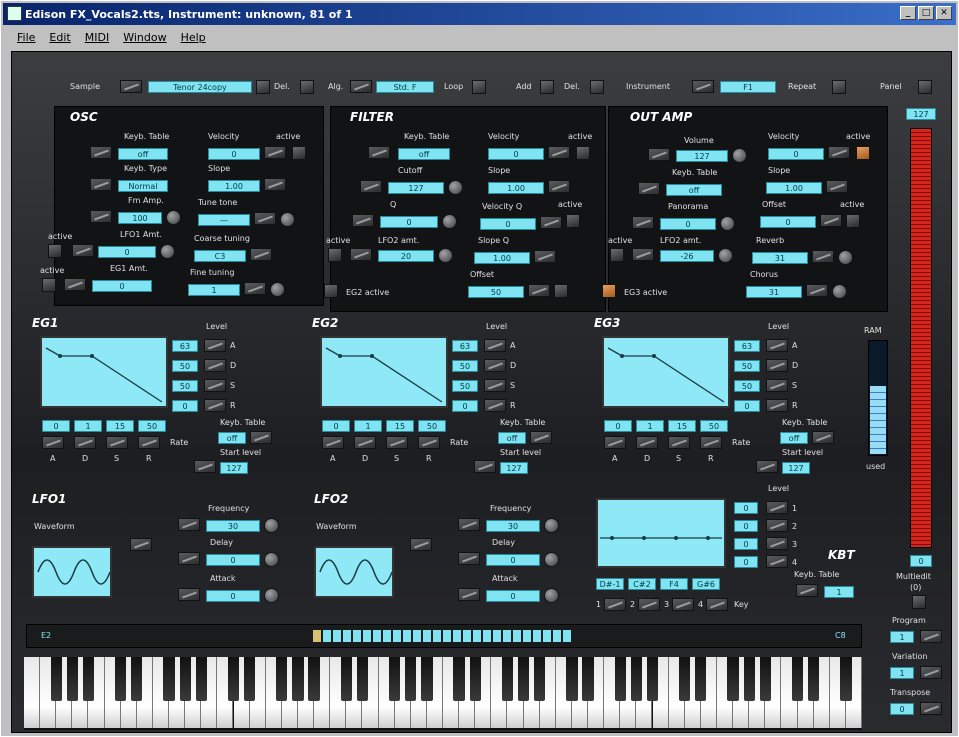  I want to click on filter-cutoff-switch, so click(371, 186).